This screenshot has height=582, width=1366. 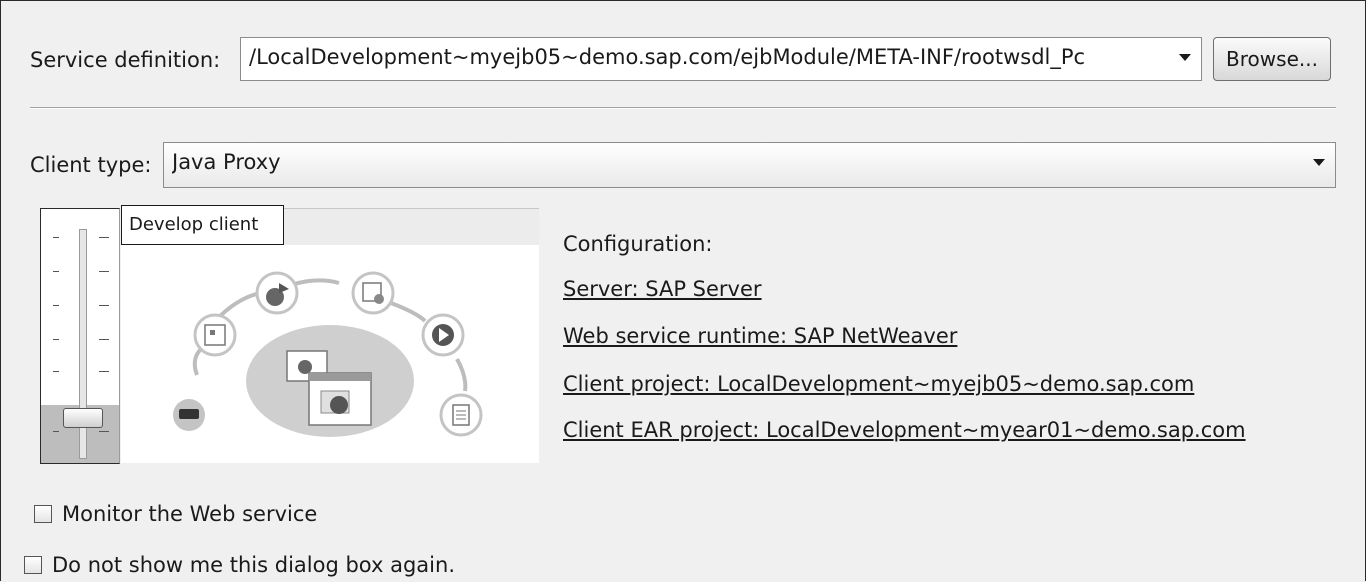 I want to click on workflow-diagram-graphic, so click(x=328, y=354).